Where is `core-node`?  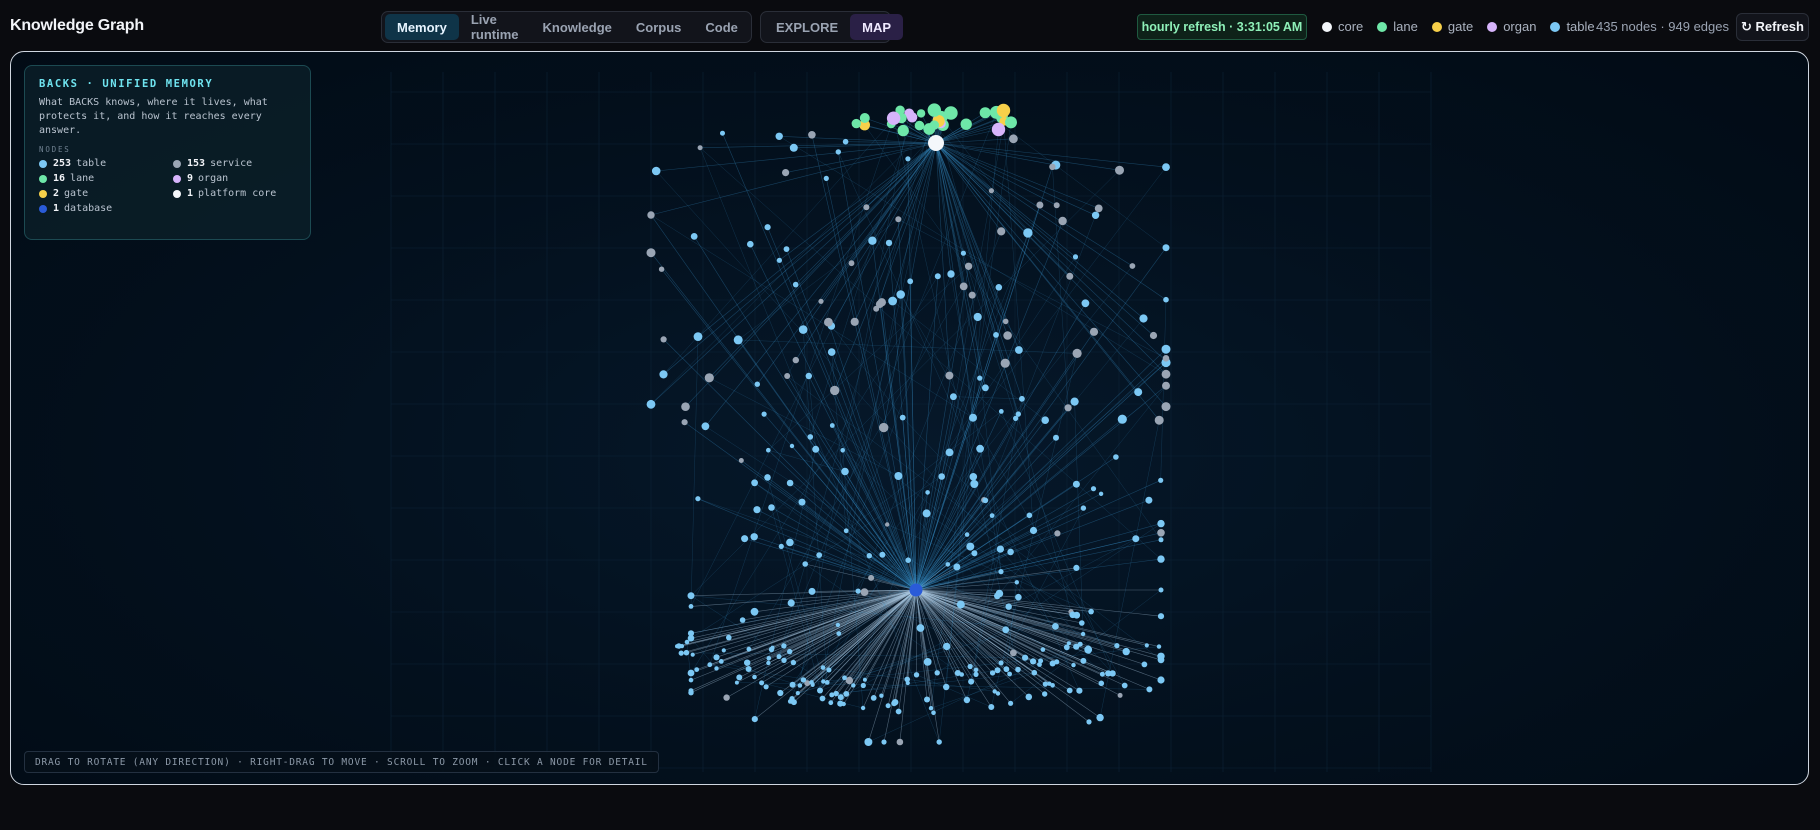 core-node is located at coordinates (936, 143).